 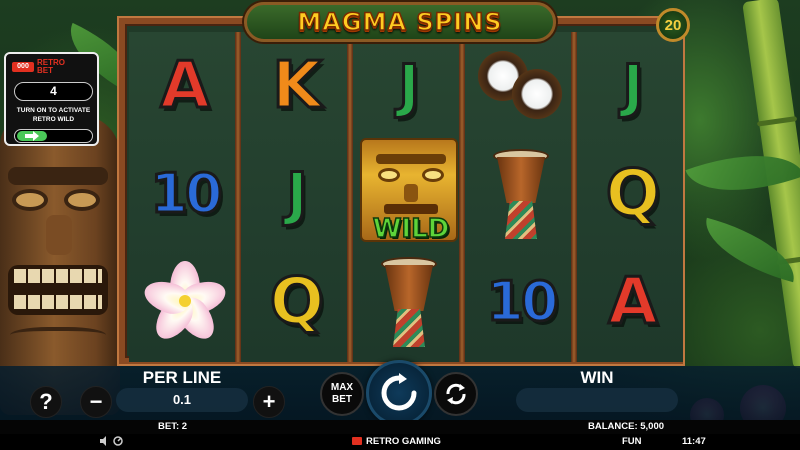 What do you see at coordinates (597, 377) in the screenshot?
I see `win-label: WIN` at bounding box center [597, 377].